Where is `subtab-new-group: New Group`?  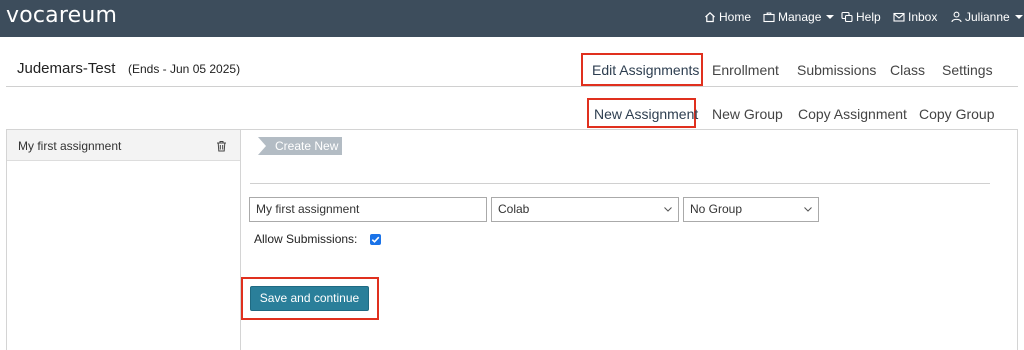
subtab-new-group: New Group is located at coordinates (747, 114).